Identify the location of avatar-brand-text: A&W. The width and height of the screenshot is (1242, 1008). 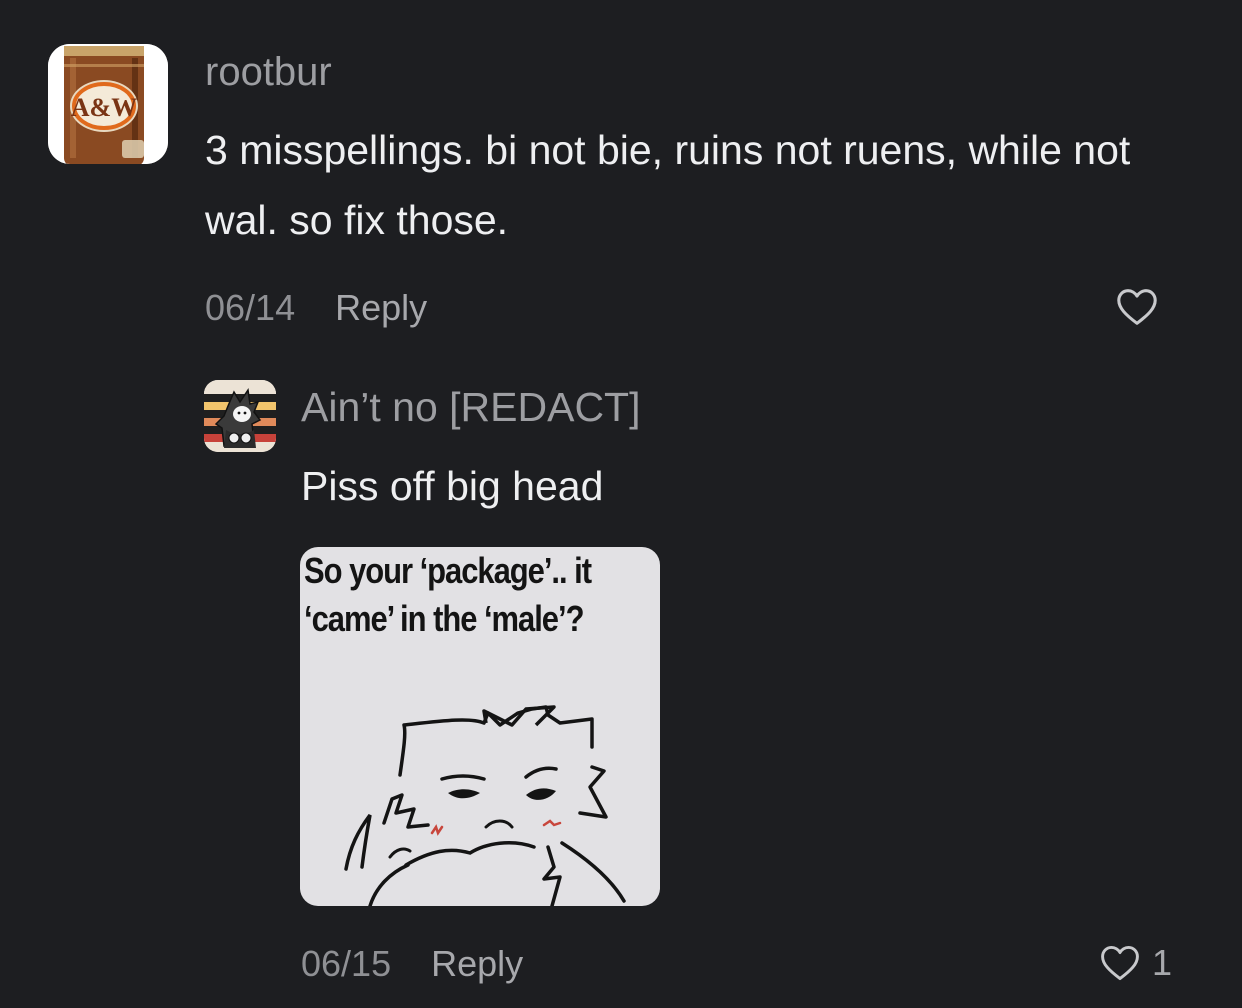
(104, 107).